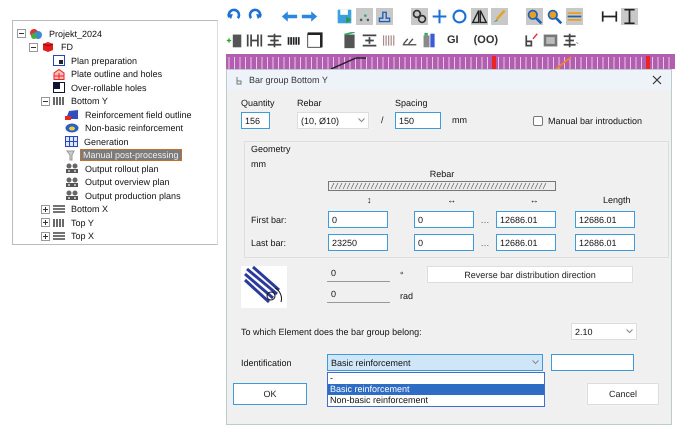  I want to click on field-label: Quantity, so click(258, 103).